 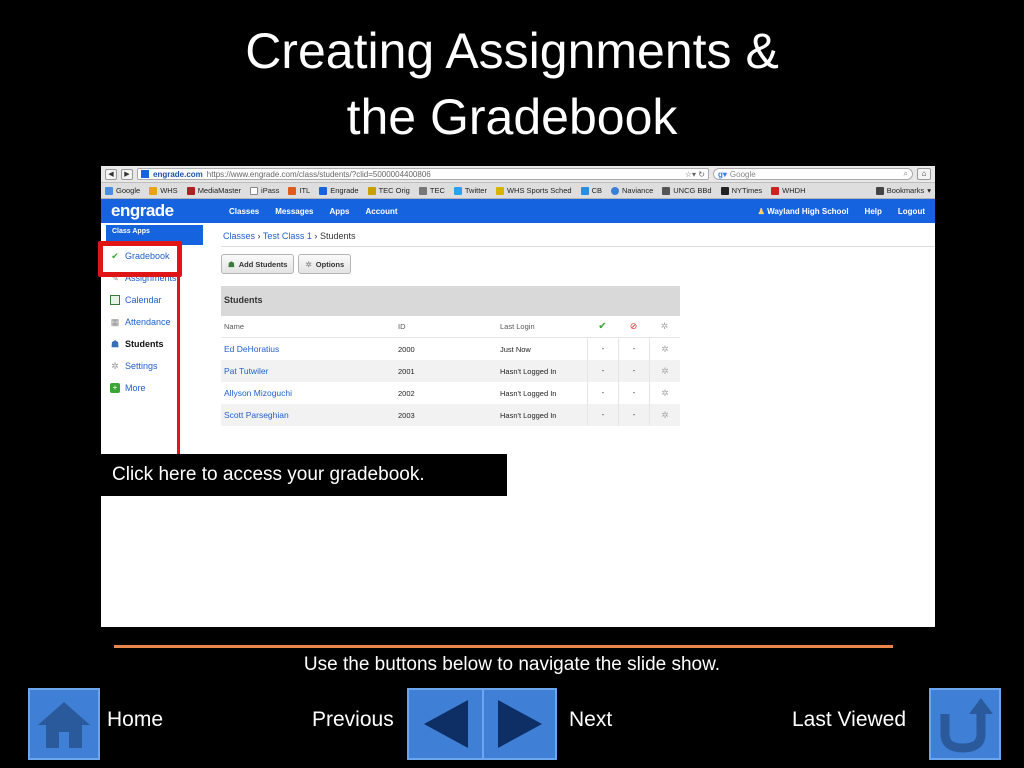 I want to click on breadcrumb-current: Students, so click(x=337, y=236).